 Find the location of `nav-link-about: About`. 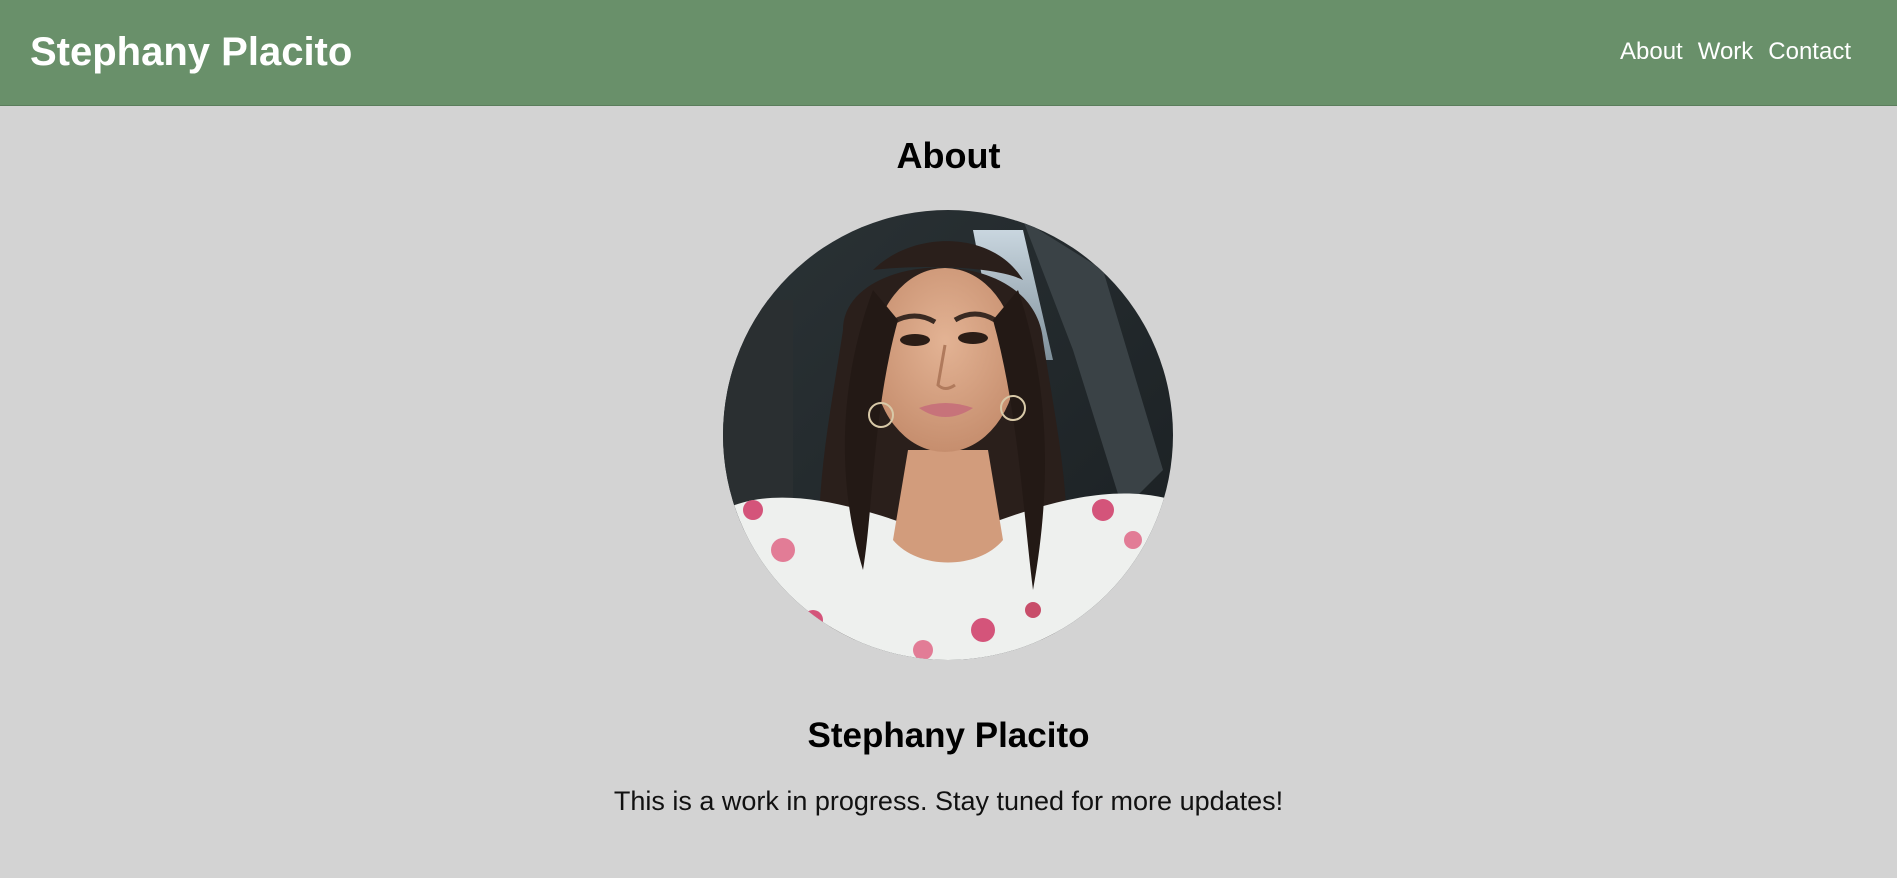

nav-link-about: About is located at coordinates (1651, 52).